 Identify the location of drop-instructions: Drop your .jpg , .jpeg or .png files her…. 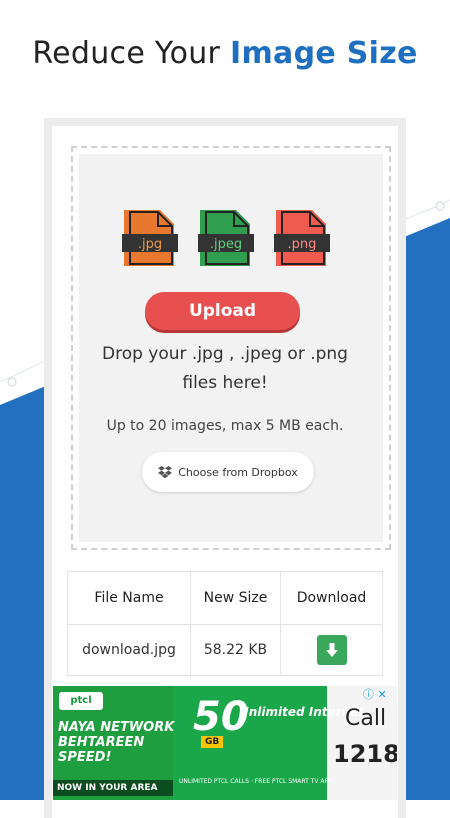
(225, 369).